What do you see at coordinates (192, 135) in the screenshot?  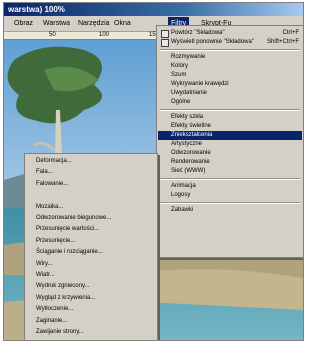 I see `menu-item-label: Zniekształcenia` at bounding box center [192, 135].